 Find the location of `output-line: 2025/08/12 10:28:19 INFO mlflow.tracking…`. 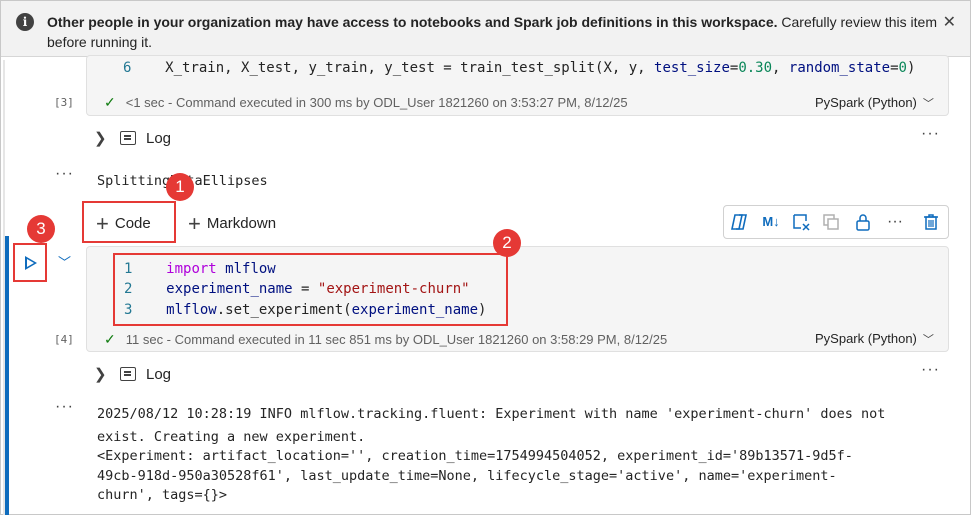

output-line: 2025/08/12 10:28:19 INFO mlflow.tracking… is located at coordinates (491, 414).